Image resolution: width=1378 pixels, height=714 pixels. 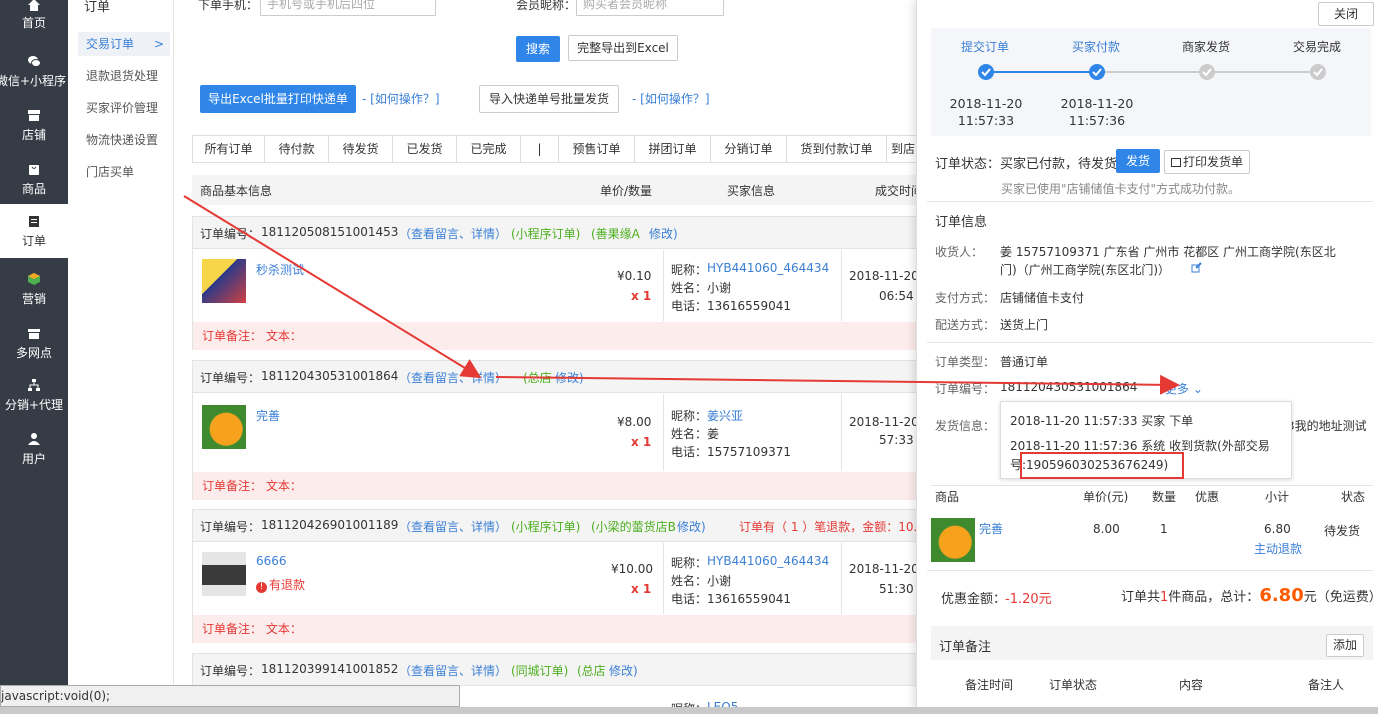 What do you see at coordinates (546, 527) in the screenshot?
I see `order-source-tag: (小程序订单)` at bounding box center [546, 527].